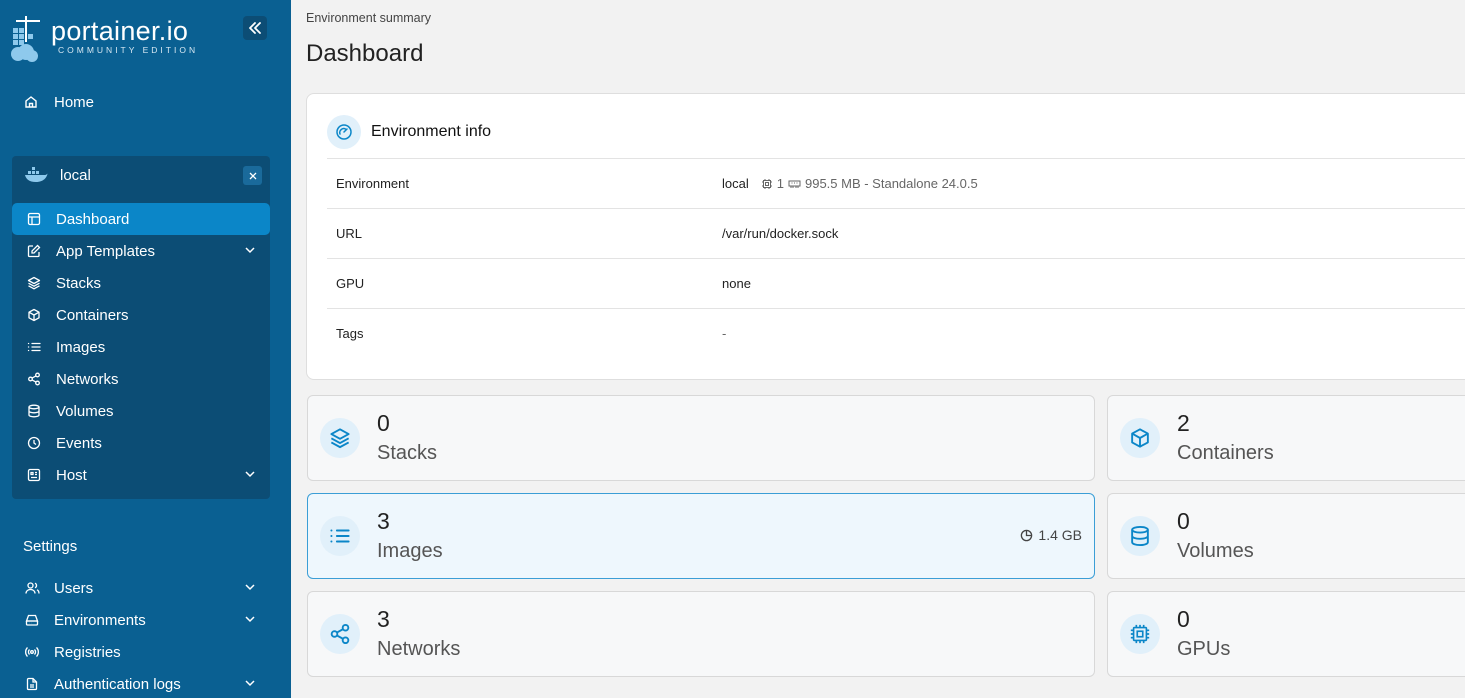  Describe the element at coordinates (34, 475) in the screenshot. I see `host-icon` at that location.